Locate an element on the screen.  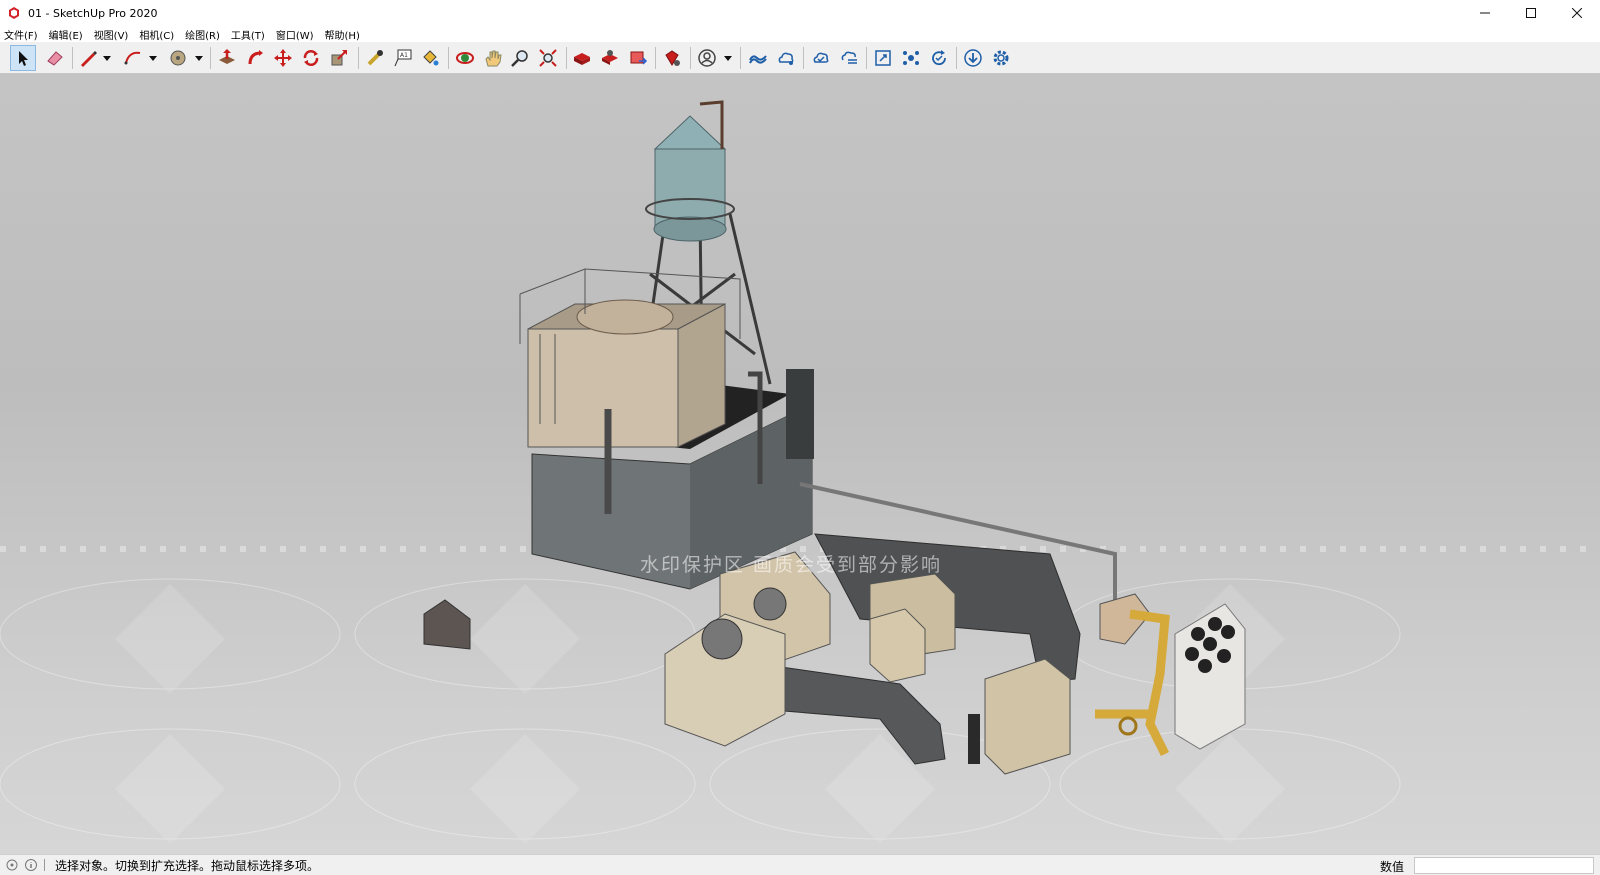
nodes-icon is located at coordinates (911, 58).